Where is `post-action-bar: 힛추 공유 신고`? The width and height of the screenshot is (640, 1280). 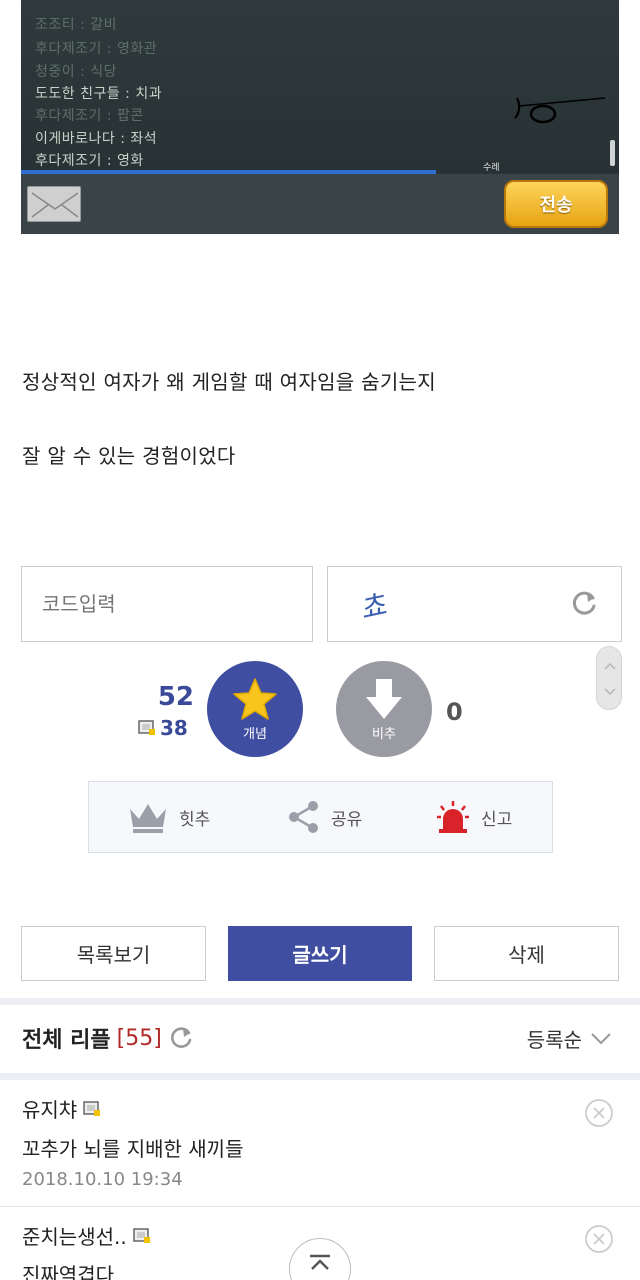
post-action-bar: 힛추 공유 신고 is located at coordinates (320, 817).